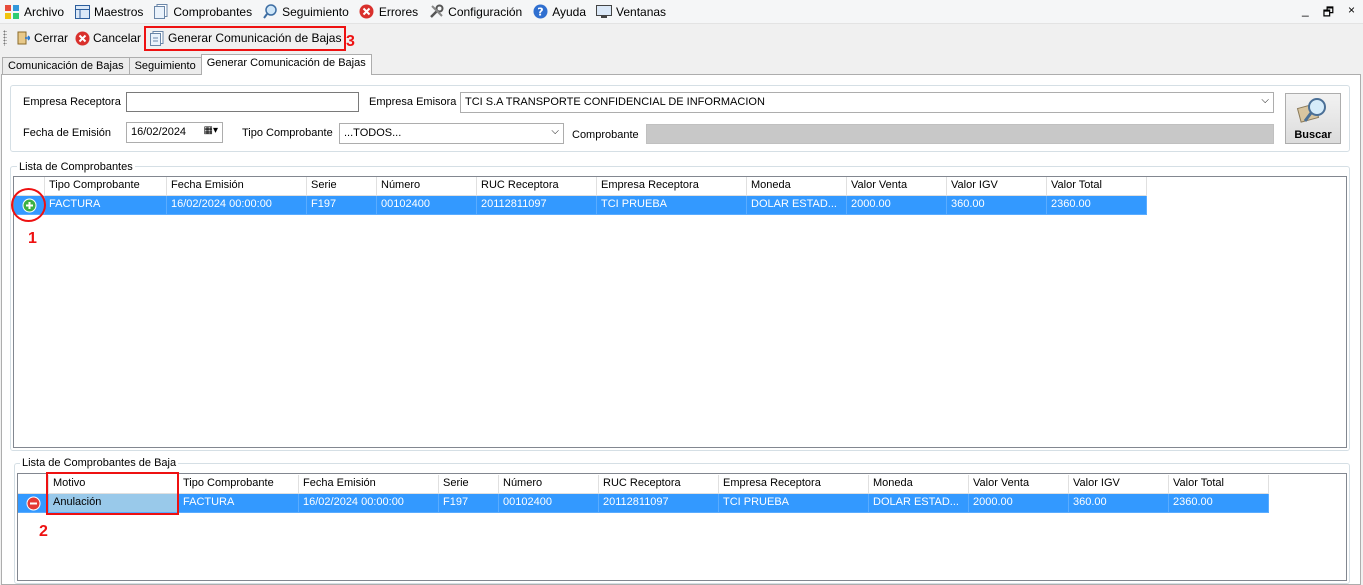  I want to click on empresa-emisora-label: Empresa Emisora, so click(413, 102).